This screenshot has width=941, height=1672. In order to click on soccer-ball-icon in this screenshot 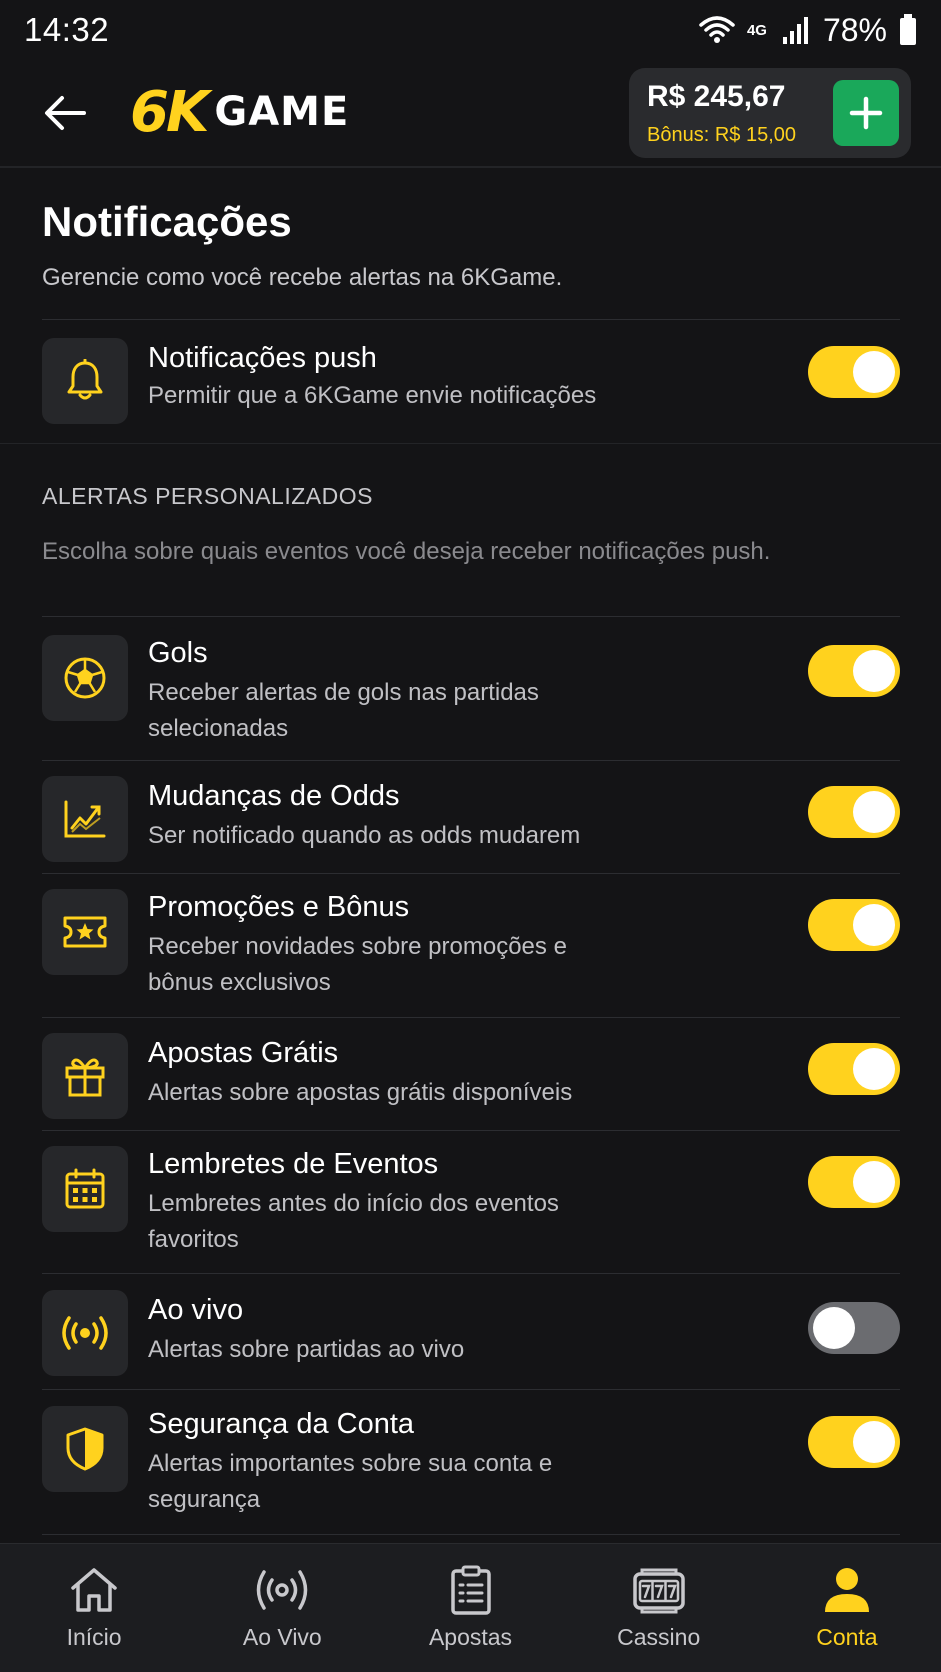, I will do `click(85, 678)`.